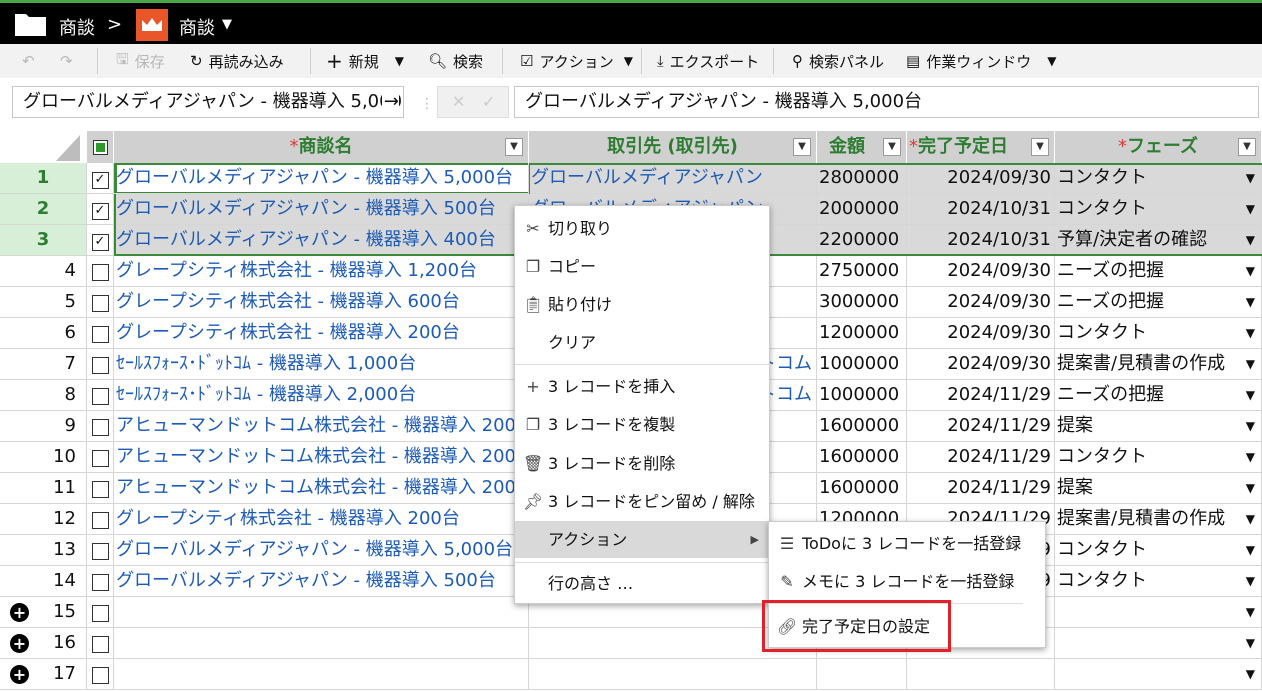 The height and width of the screenshot is (691, 1262). What do you see at coordinates (862, 178) in the screenshot?
I see `cell-amount: 2800000` at bounding box center [862, 178].